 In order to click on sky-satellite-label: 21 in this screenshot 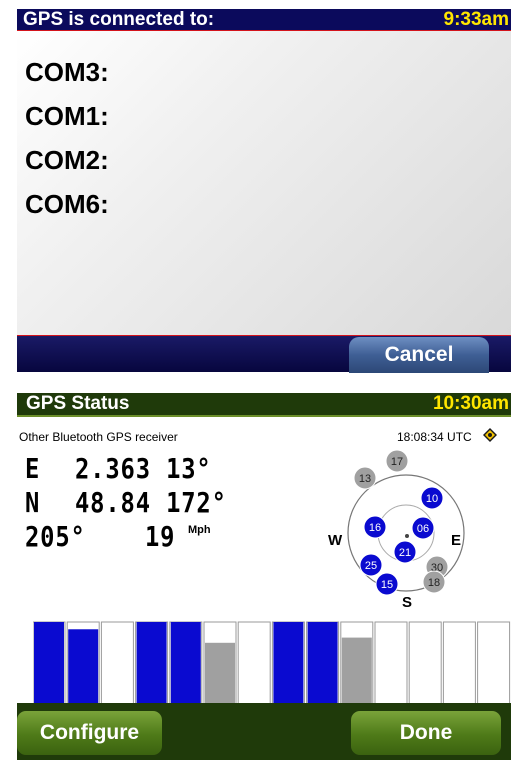, I will do `click(405, 553)`.